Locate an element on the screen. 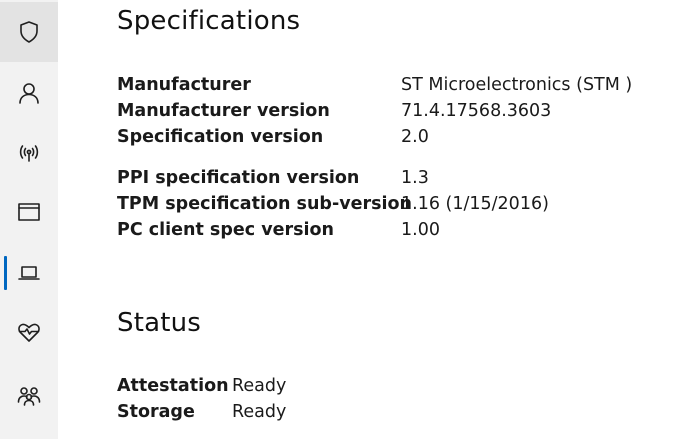 The height and width of the screenshot is (439, 678). specifications-heading: Specifications is located at coordinates (209, 21).